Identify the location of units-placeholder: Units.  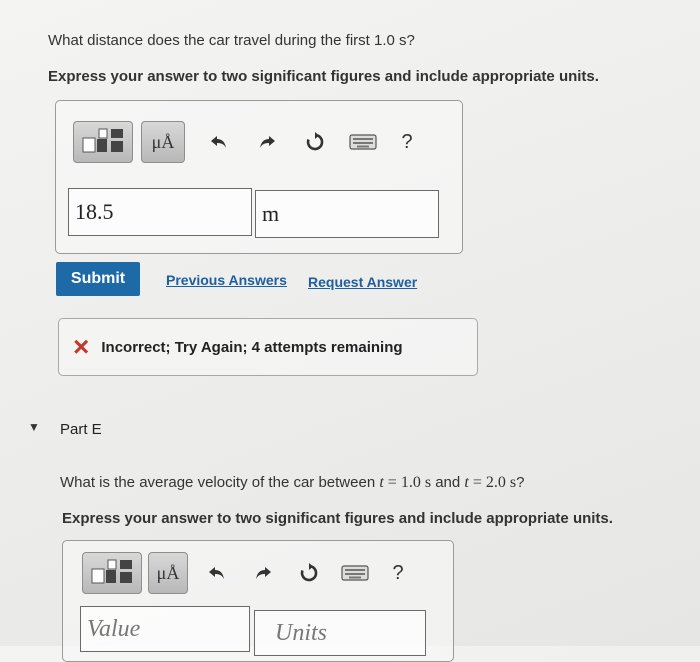
(301, 632).